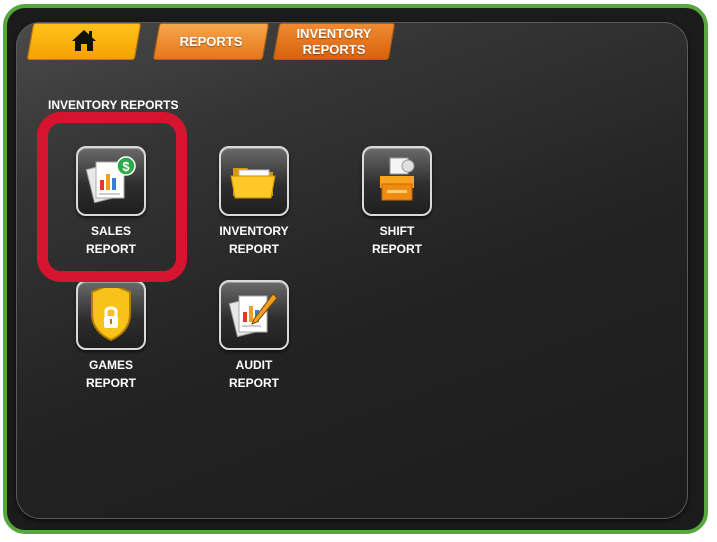  I want to click on sales-report-tile: $ SALES REPORT, so click(111, 202).